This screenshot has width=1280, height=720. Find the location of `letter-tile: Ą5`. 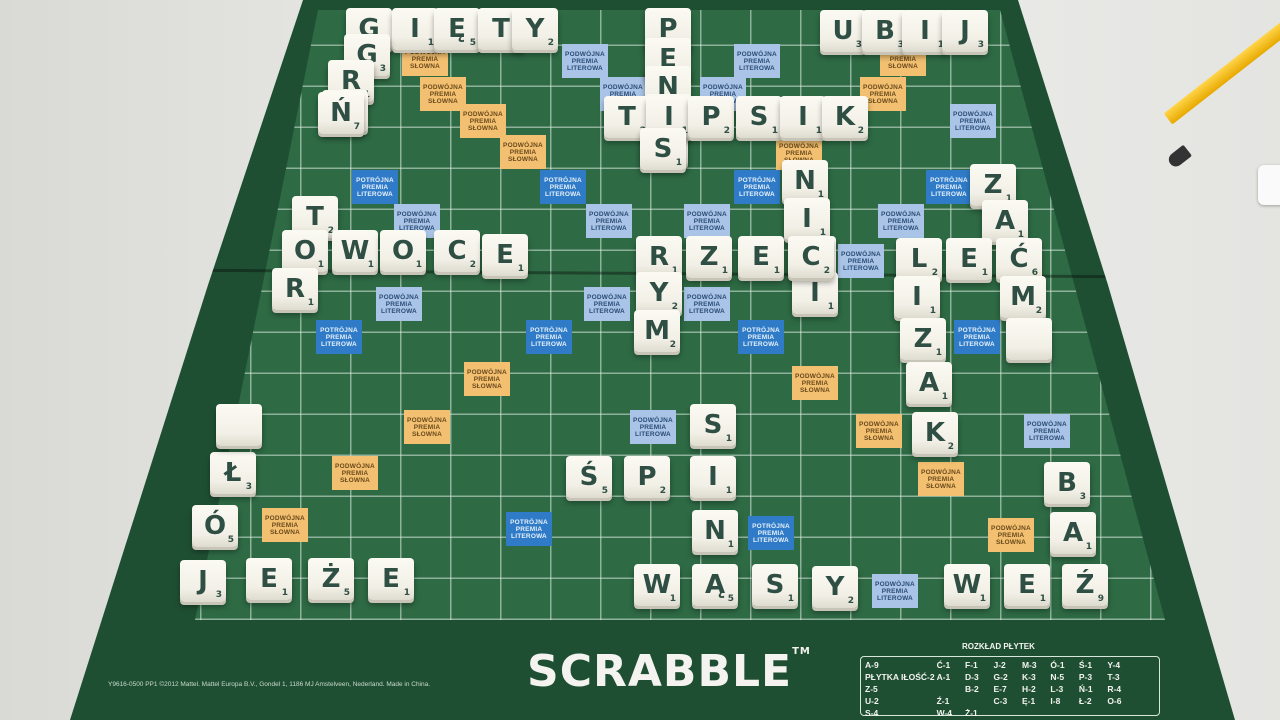

letter-tile: Ą5 is located at coordinates (715, 585).